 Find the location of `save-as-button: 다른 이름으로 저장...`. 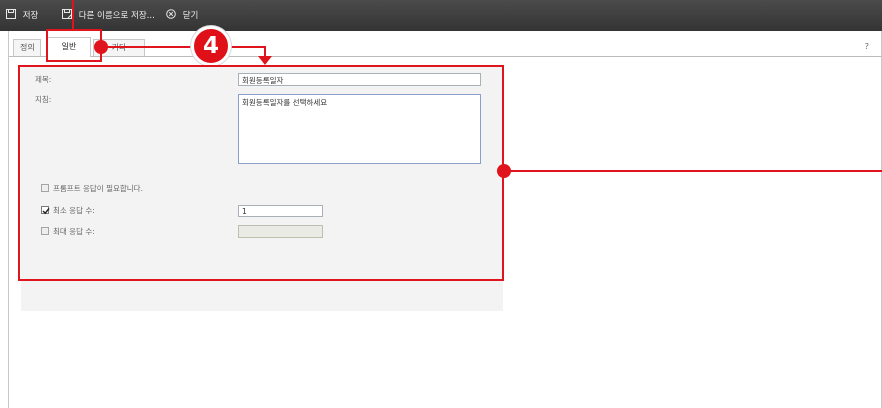

save-as-button: 다른 이름으로 저장... is located at coordinates (108, 16).